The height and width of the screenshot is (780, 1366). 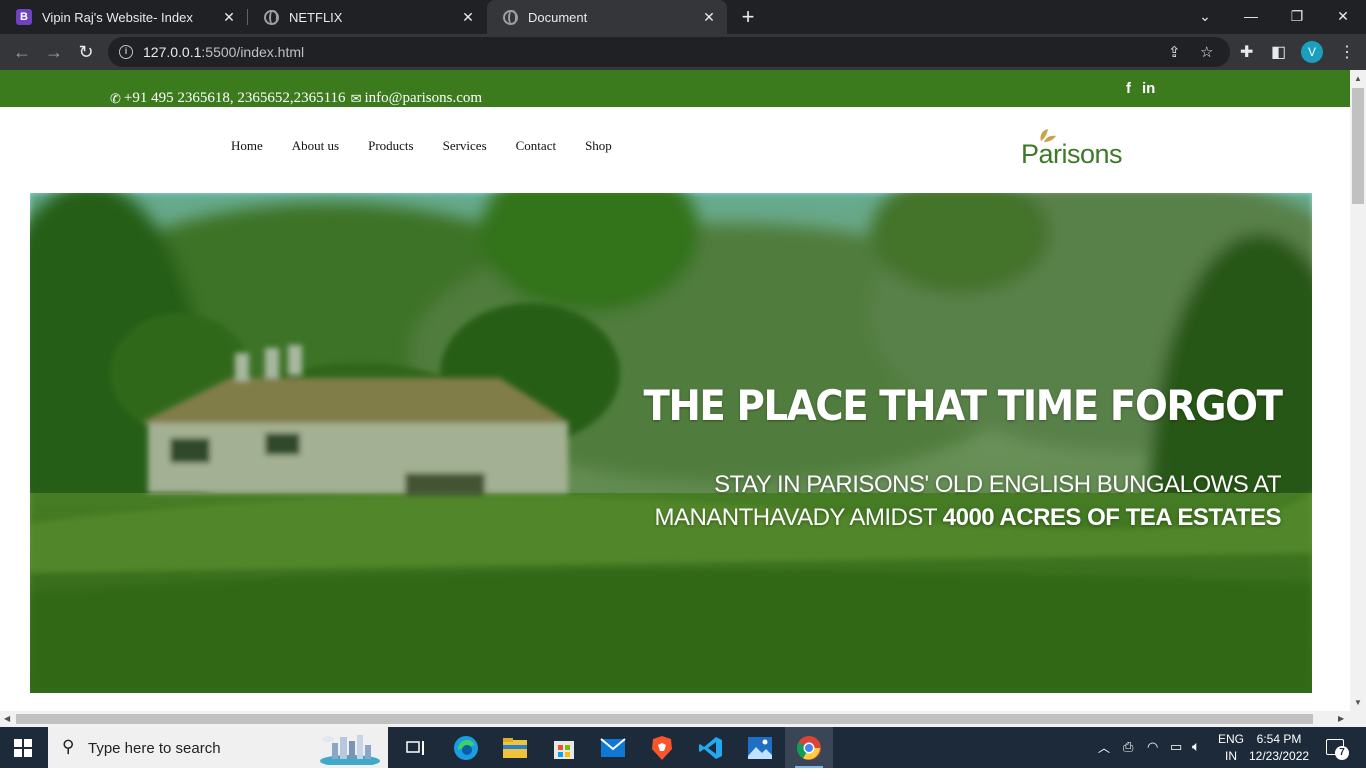 I want to click on vertical-scrollbar: ▲ ▼, so click(x=1358, y=390).